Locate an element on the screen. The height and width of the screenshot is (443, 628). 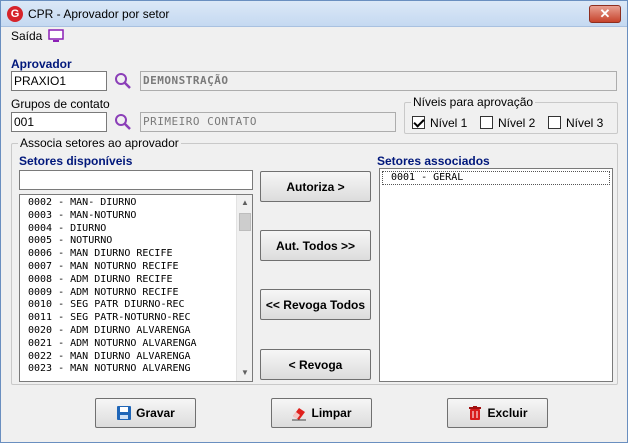
window-title: CPR - Aprovador por setor is located at coordinates (99, 14).